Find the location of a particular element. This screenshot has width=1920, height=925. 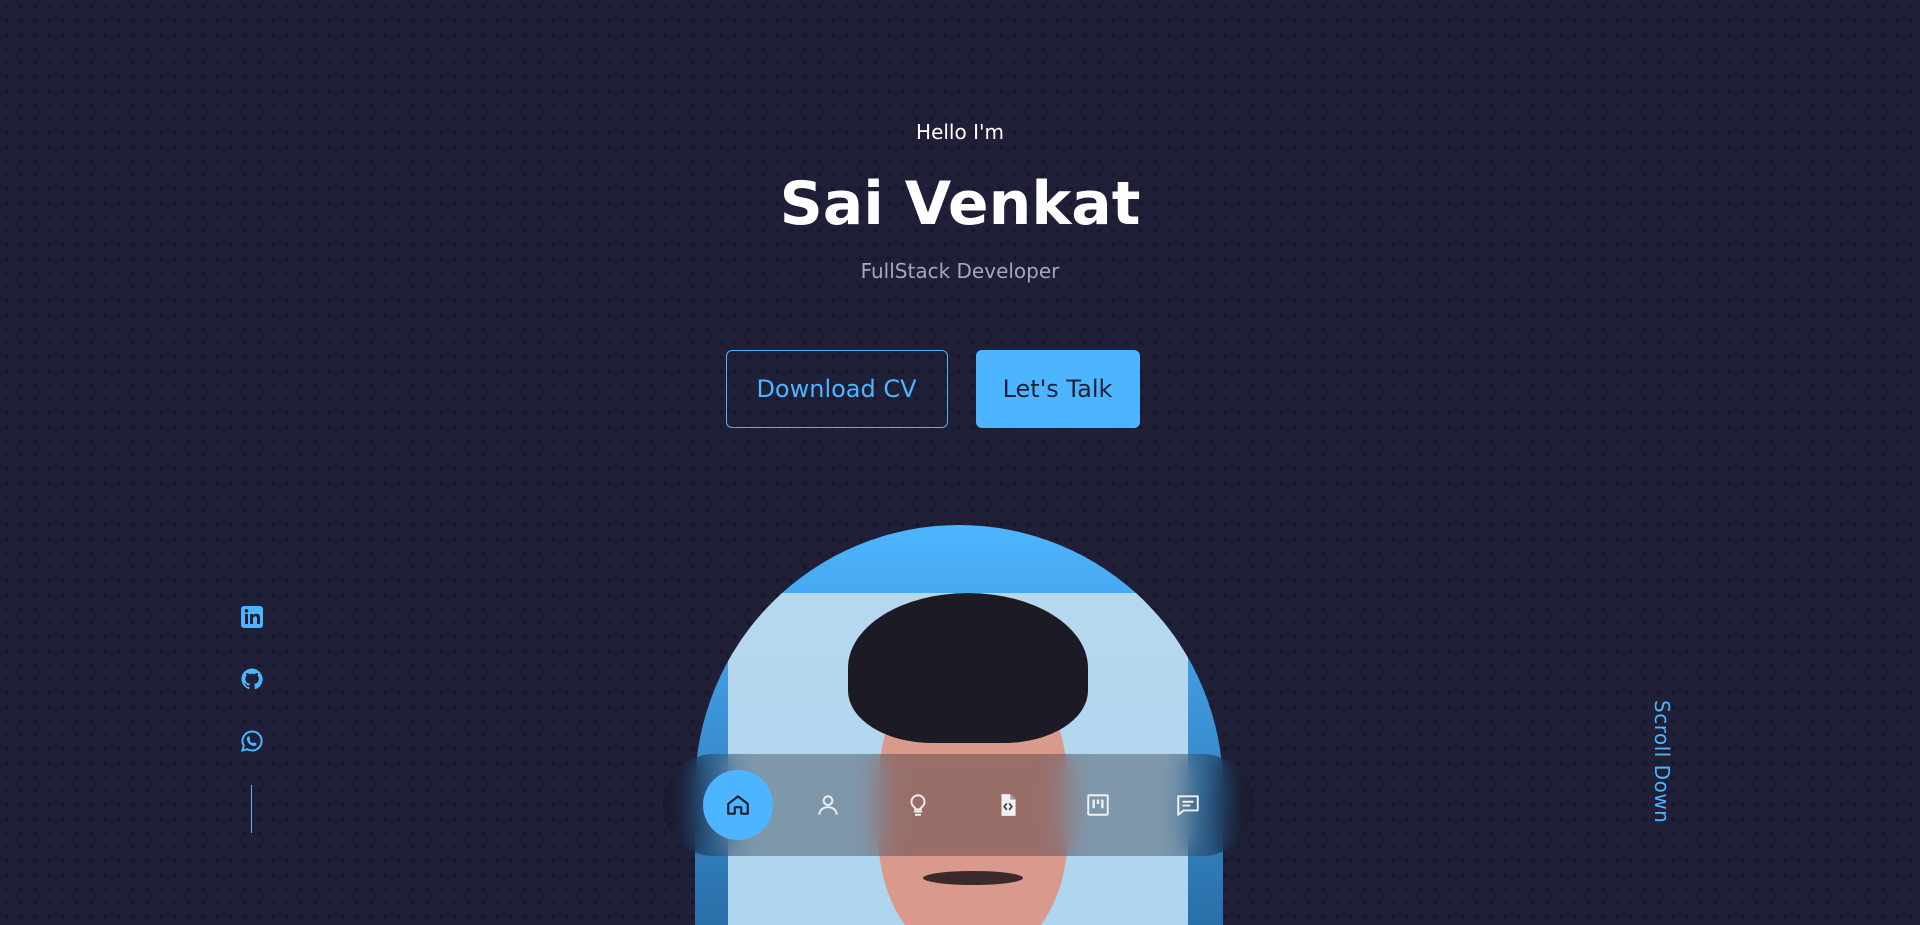

social-divider-line is located at coordinates (251, 809).